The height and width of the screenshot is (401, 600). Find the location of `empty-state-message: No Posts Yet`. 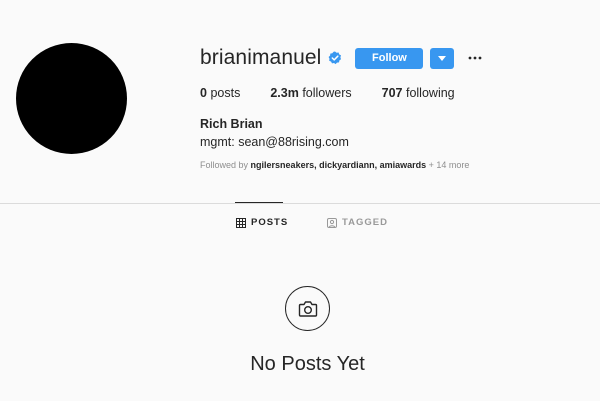

empty-state-message: No Posts Yet is located at coordinates (307, 364).